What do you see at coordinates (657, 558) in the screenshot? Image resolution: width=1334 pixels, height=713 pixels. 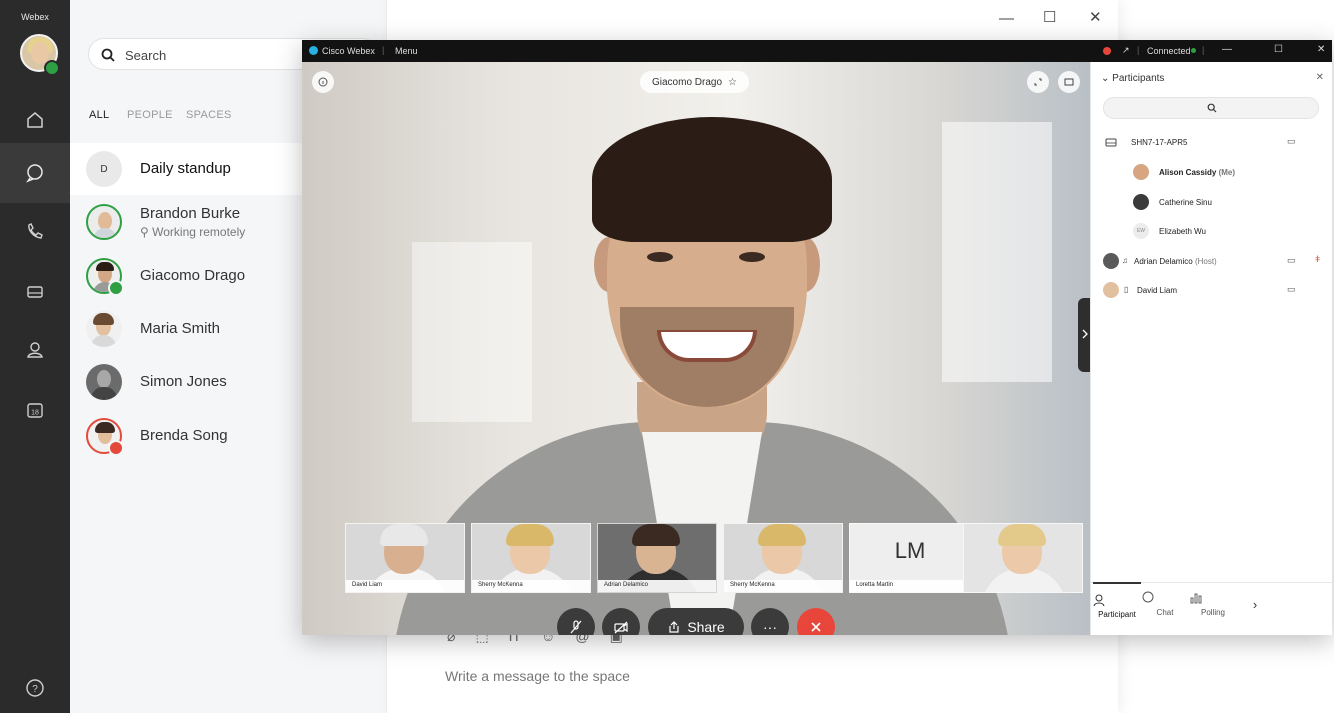 I see `participant-thumbnail: Adrian Delamico` at bounding box center [657, 558].